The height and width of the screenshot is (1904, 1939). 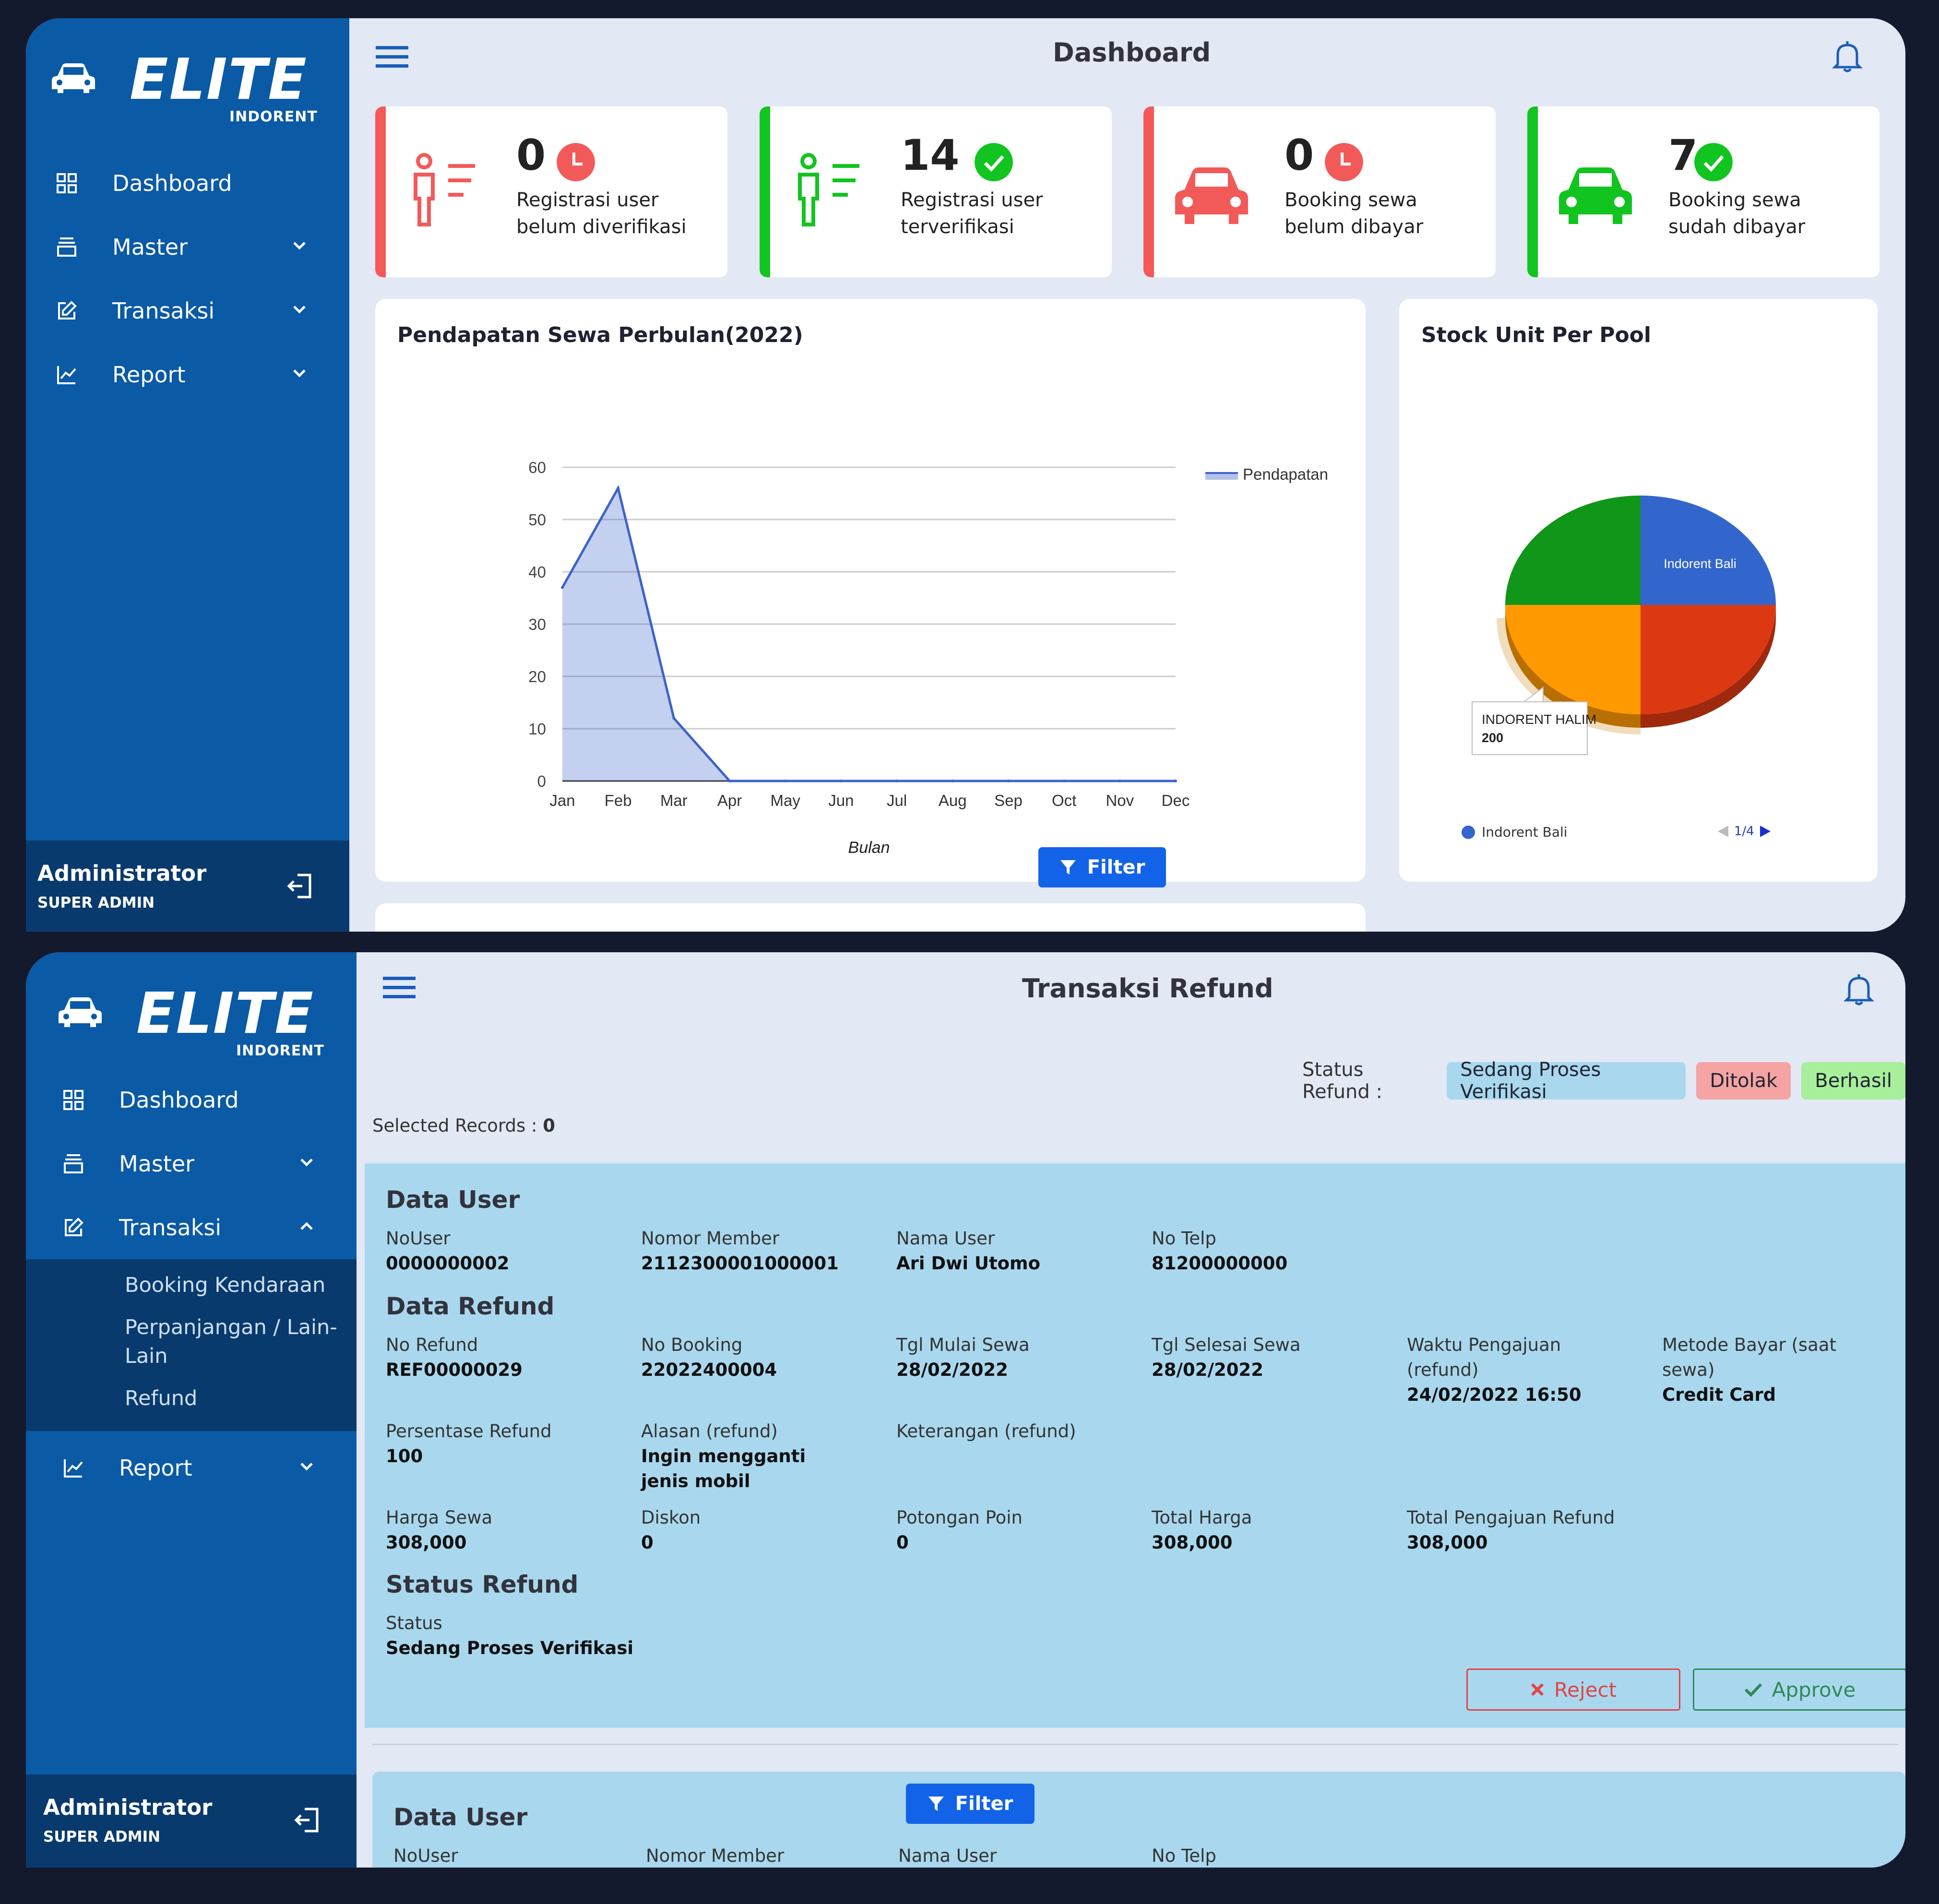 I want to click on sidebar-item-label: Dashboard, so click(x=179, y=1100).